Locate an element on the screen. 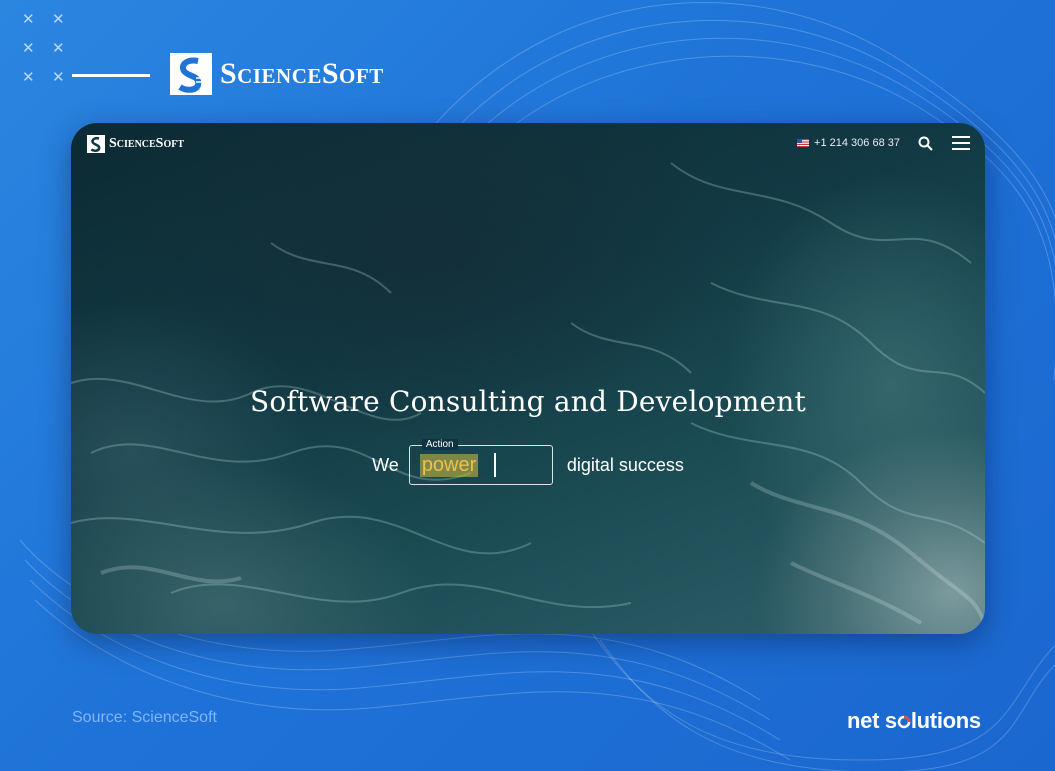 The height and width of the screenshot is (771, 1055). sciencesoft-header-logo: ScienceSoft is located at coordinates (277, 74).